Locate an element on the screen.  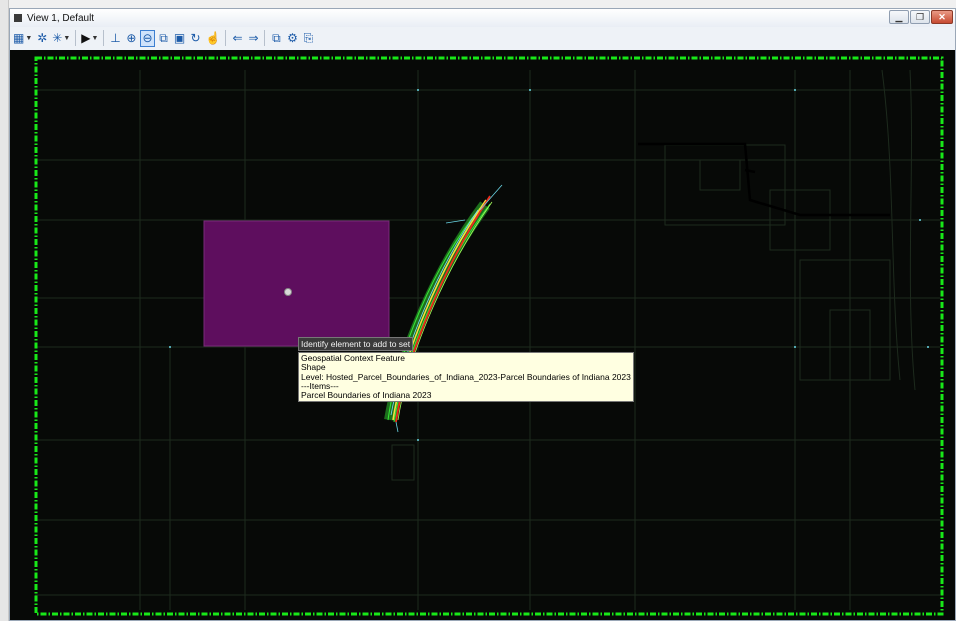
next-view-icon: ⇒ is located at coordinates (253, 38).